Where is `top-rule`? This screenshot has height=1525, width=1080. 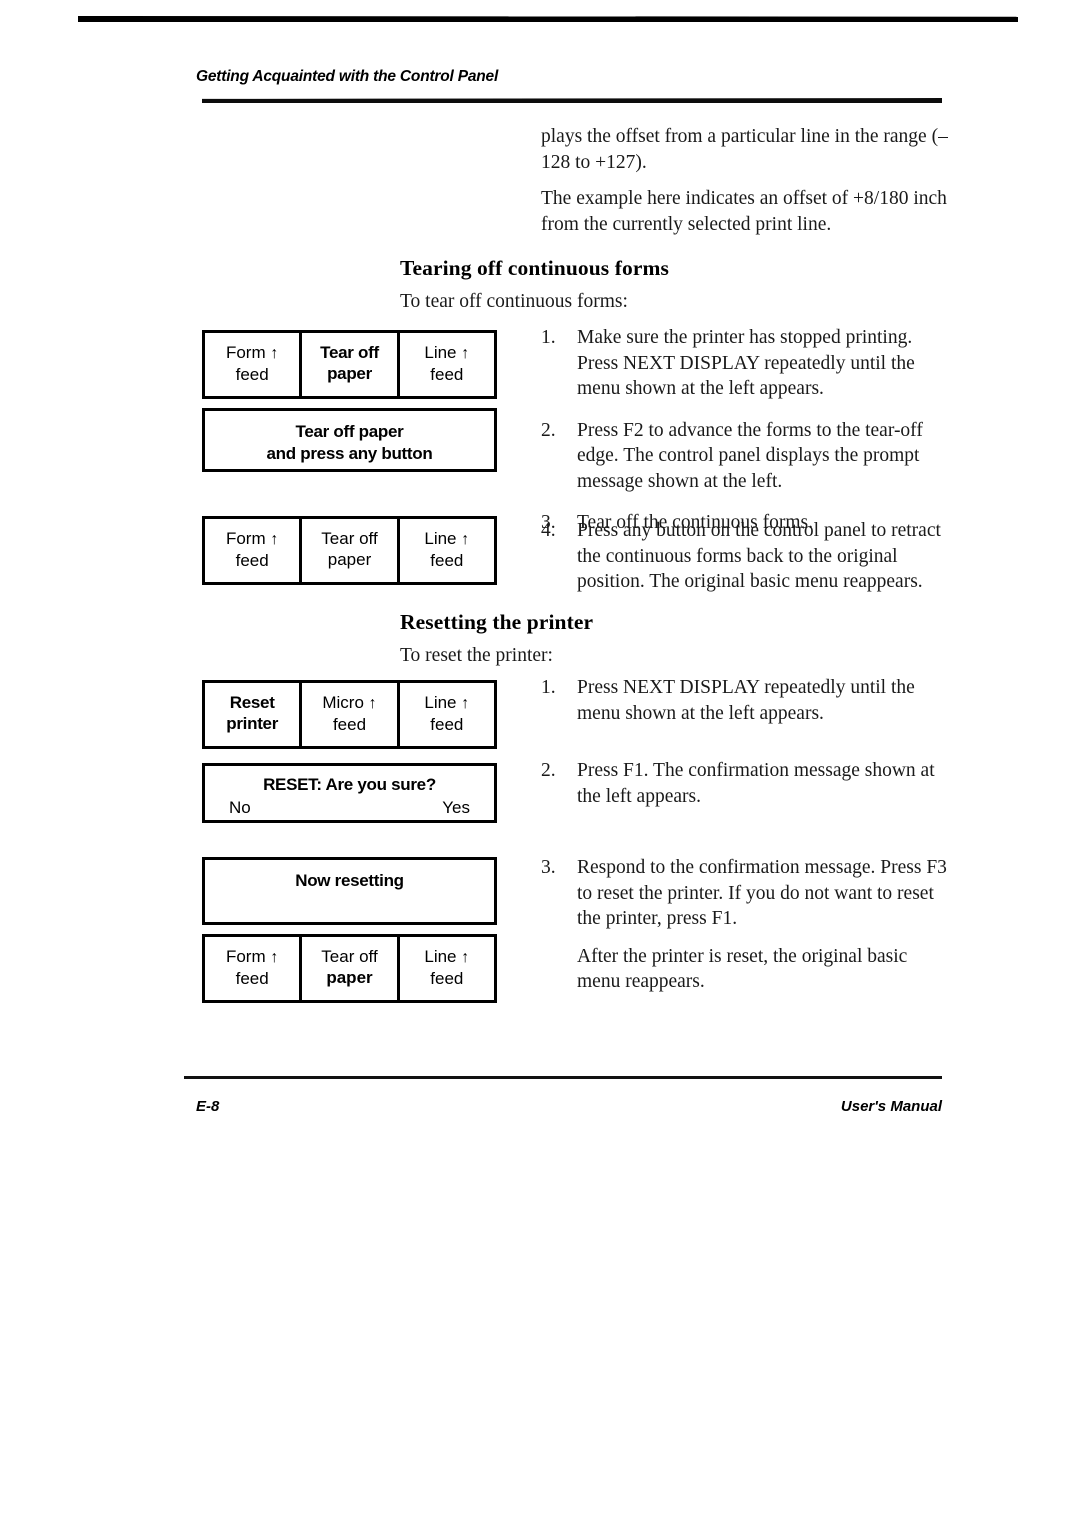 top-rule is located at coordinates (548, 19).